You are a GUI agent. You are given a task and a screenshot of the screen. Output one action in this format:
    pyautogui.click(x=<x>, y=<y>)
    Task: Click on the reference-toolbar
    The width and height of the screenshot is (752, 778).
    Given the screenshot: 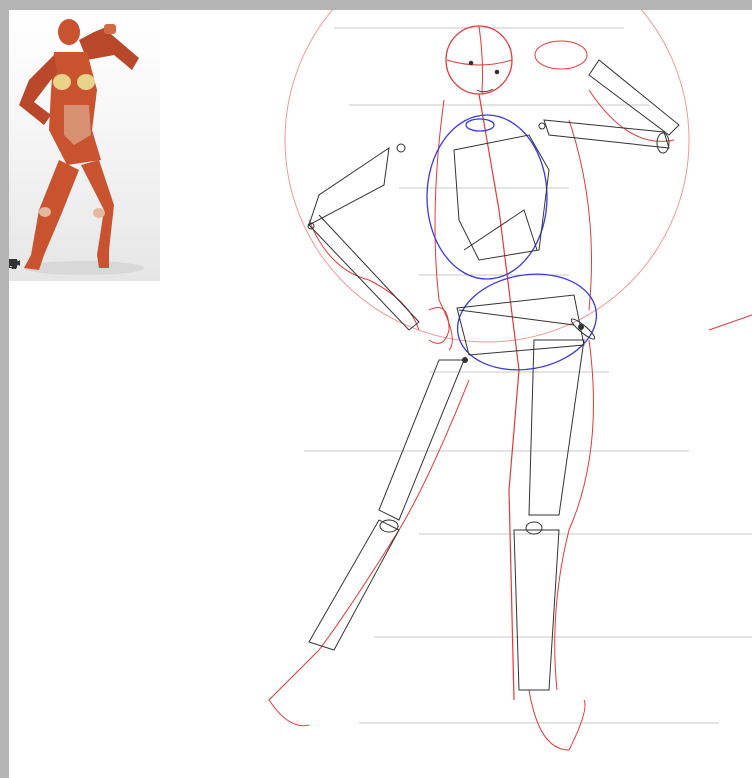 What is the action you would take?
    pyautogui.click(x=84, y=270)
    